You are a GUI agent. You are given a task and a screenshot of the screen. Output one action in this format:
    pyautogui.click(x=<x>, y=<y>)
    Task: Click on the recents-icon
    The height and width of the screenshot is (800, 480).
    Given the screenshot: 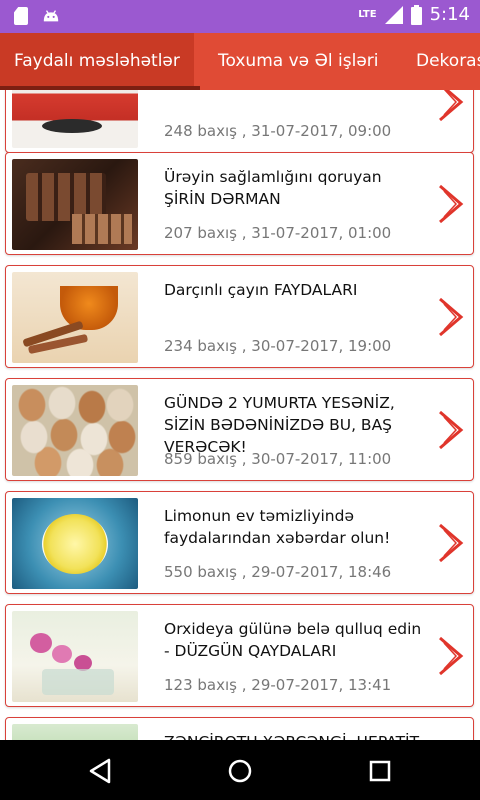 What is the action you would take?
    pyautogui.click(x=380, y=771)
    